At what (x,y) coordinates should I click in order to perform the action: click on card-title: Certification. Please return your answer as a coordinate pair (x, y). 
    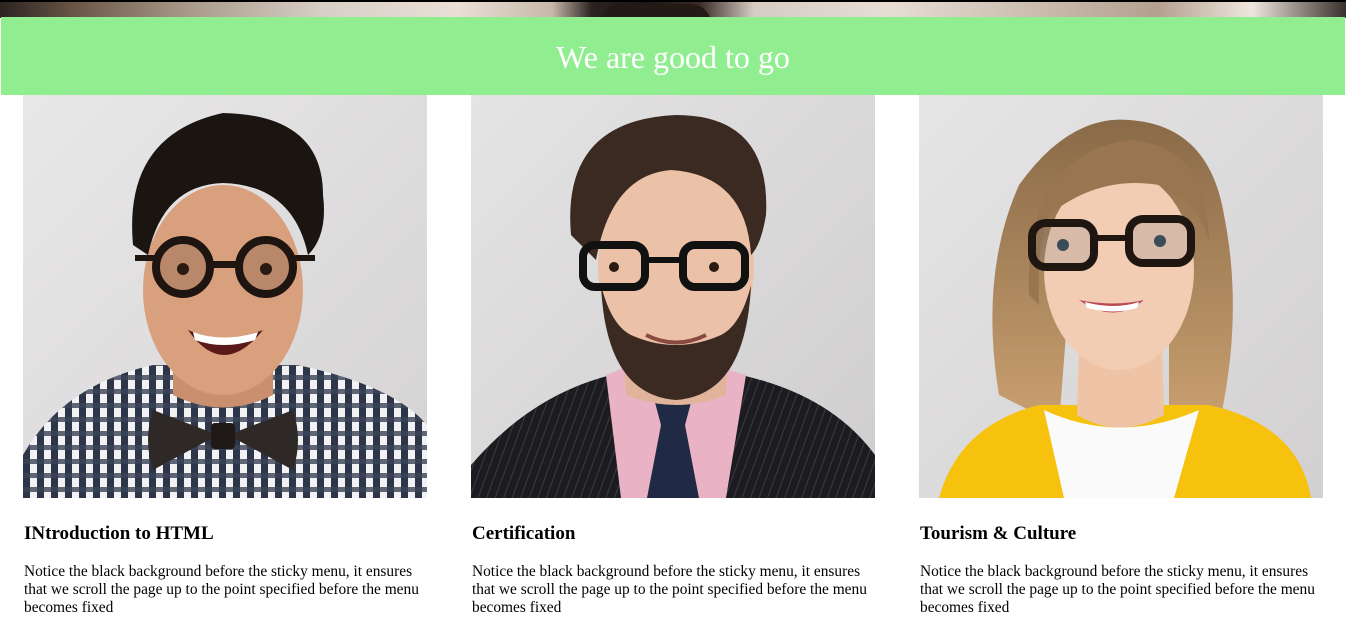
    Looking at the image, I should click on (524, 533).